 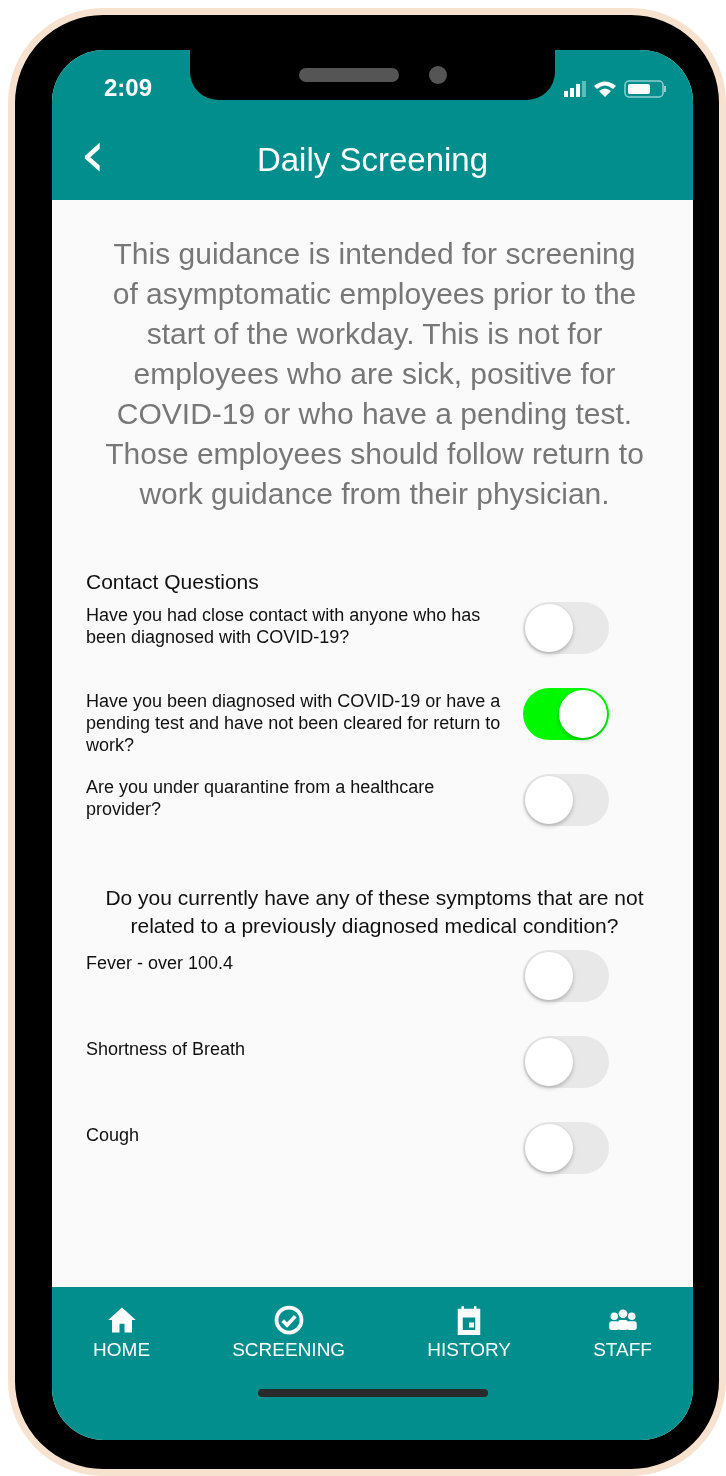 I want to click on tab-button: HISTORY, so click(x=469, y=1333).